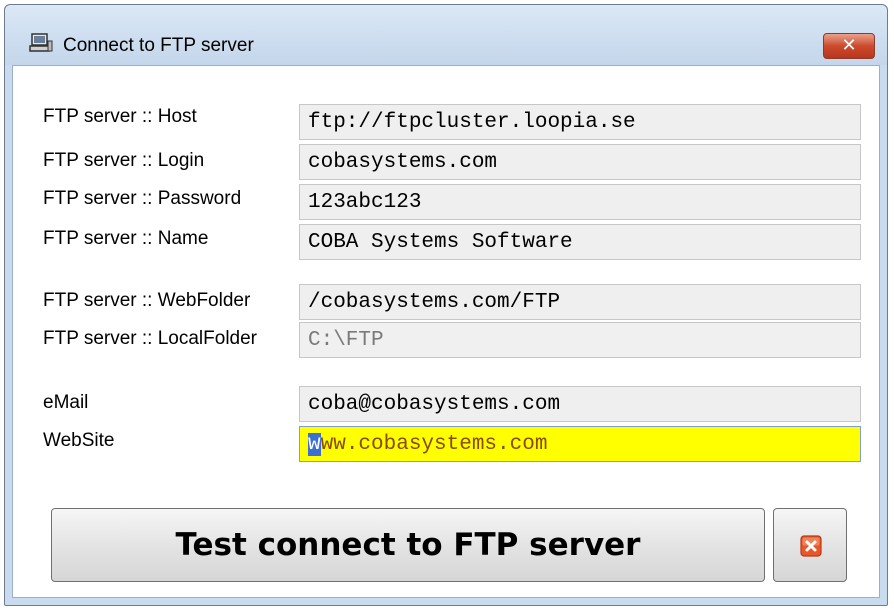 Image resolution: width=894 pixels, height=612 pixels. Describe the element at coordinates (408, 545) in the screenshot. I see `test-connect-button: Test connect to FTP server` at that location.